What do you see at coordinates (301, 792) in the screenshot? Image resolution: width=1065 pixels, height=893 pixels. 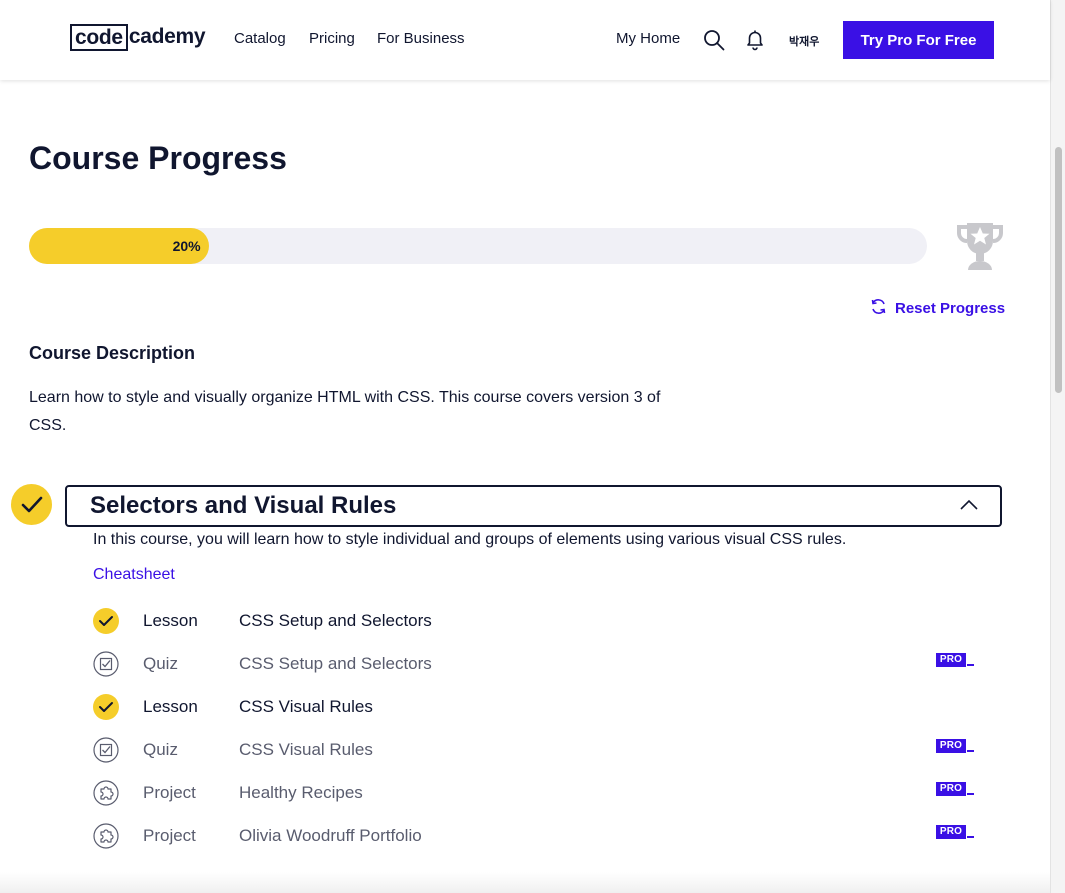 I see `item-name: Healthy Recipes` at bounding box center [301, 792].